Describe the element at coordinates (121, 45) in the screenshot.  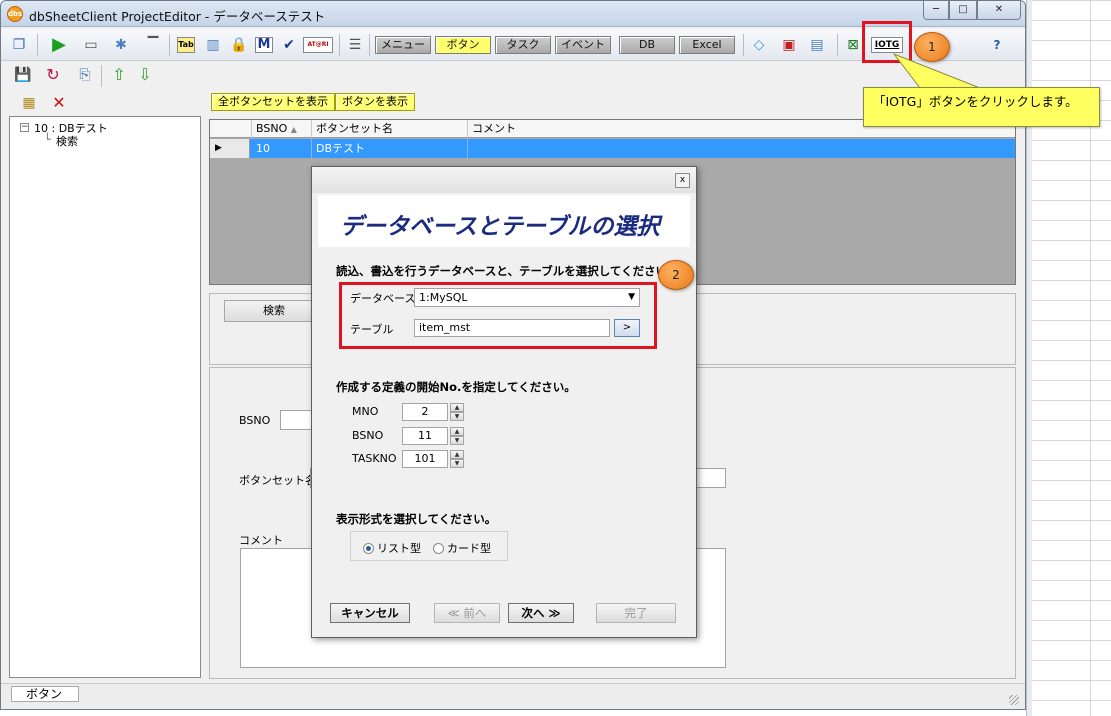
I see `settings-gear-icon: ✱` at that location.